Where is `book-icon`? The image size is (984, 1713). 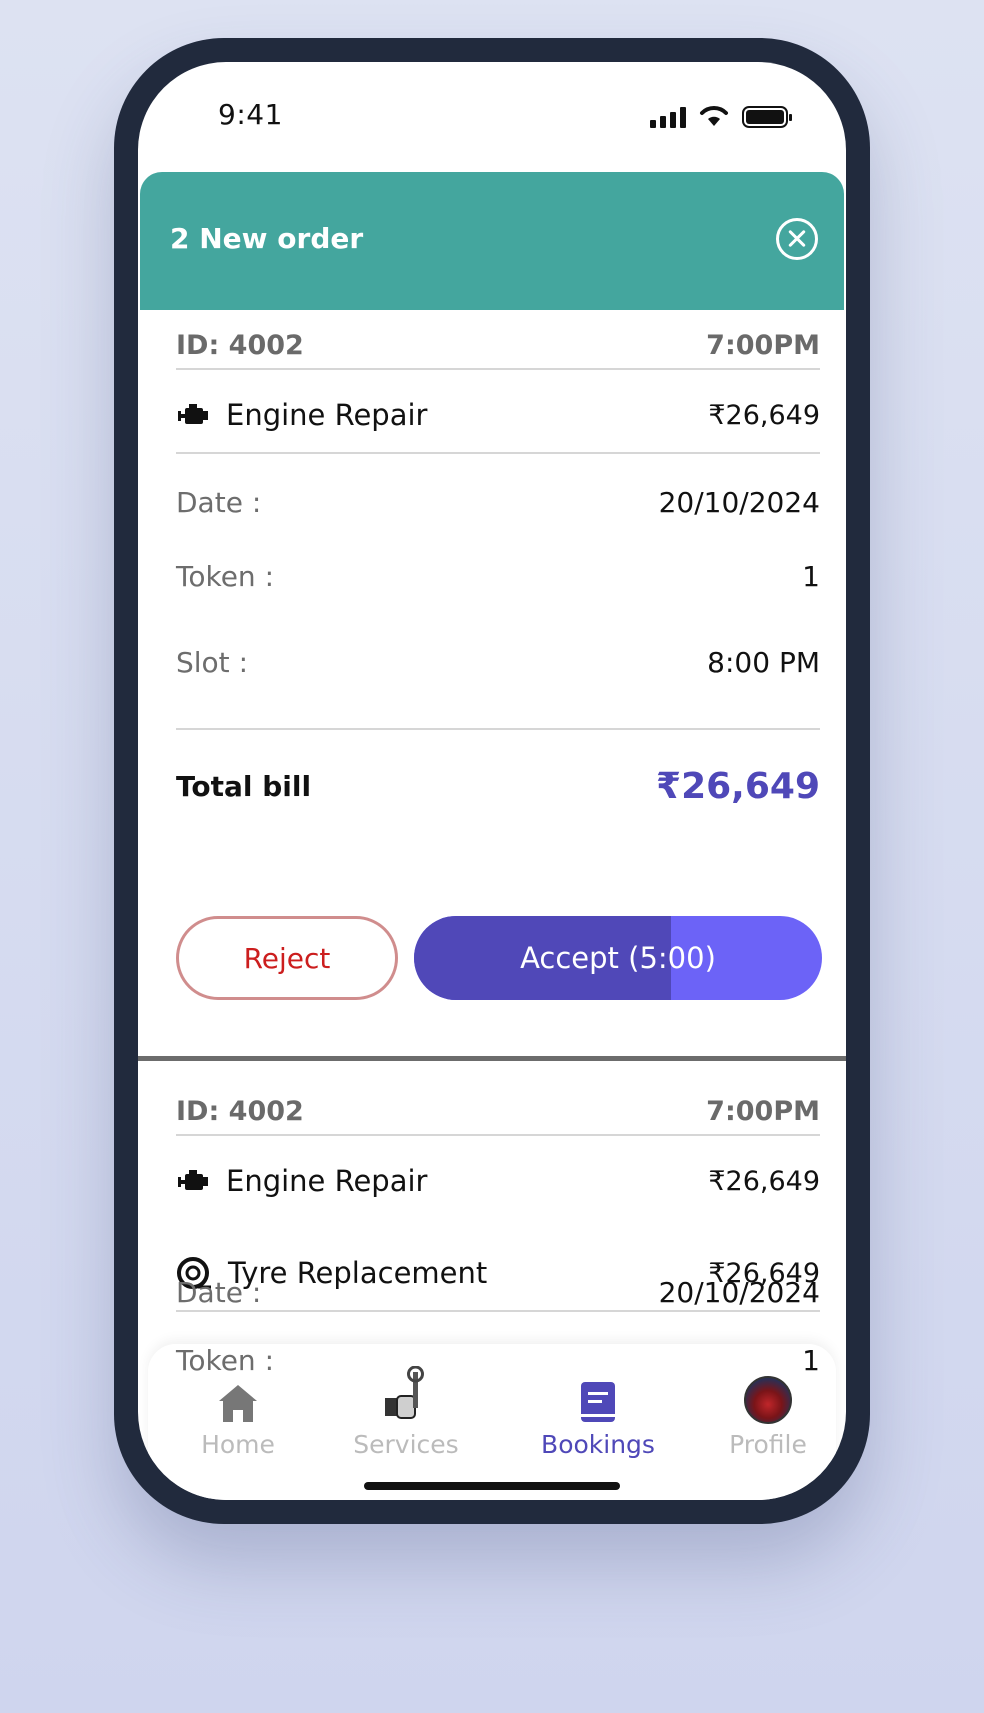 book-icon is located at coordinates (598, 1402).